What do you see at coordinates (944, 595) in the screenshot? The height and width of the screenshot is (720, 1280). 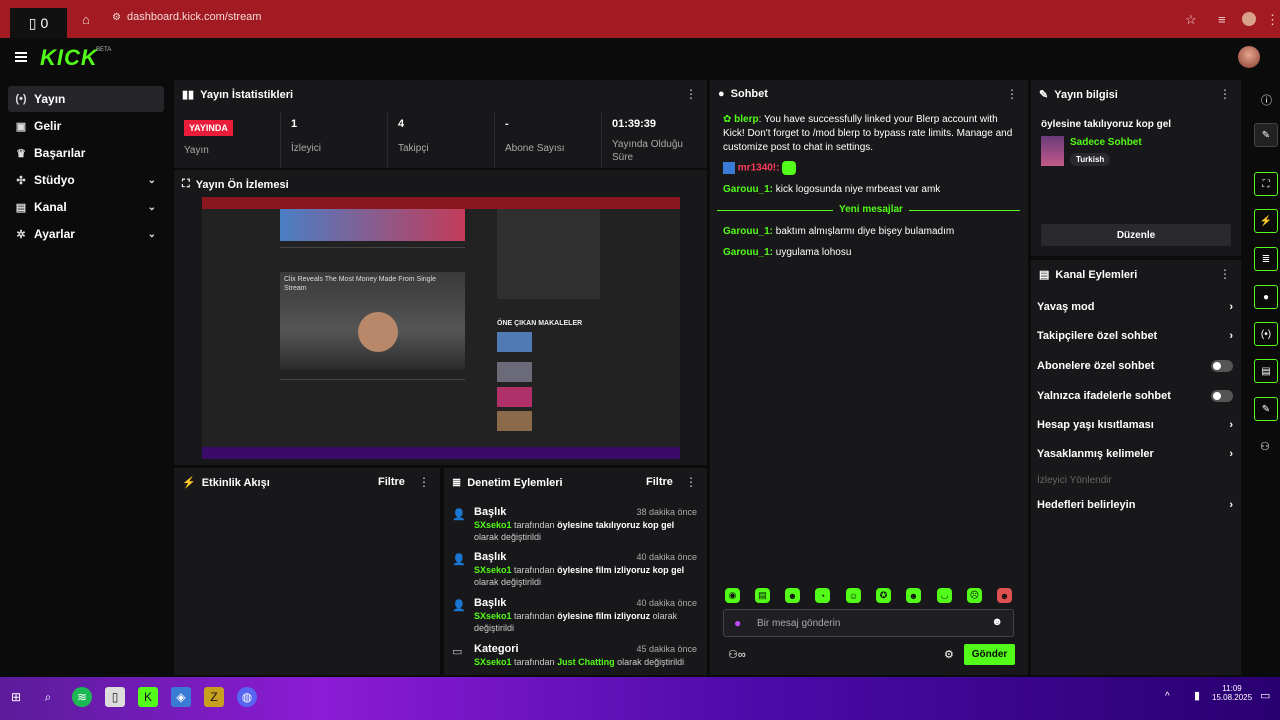 I see `emote-icon: ◡` at bounding box center [944, 595].